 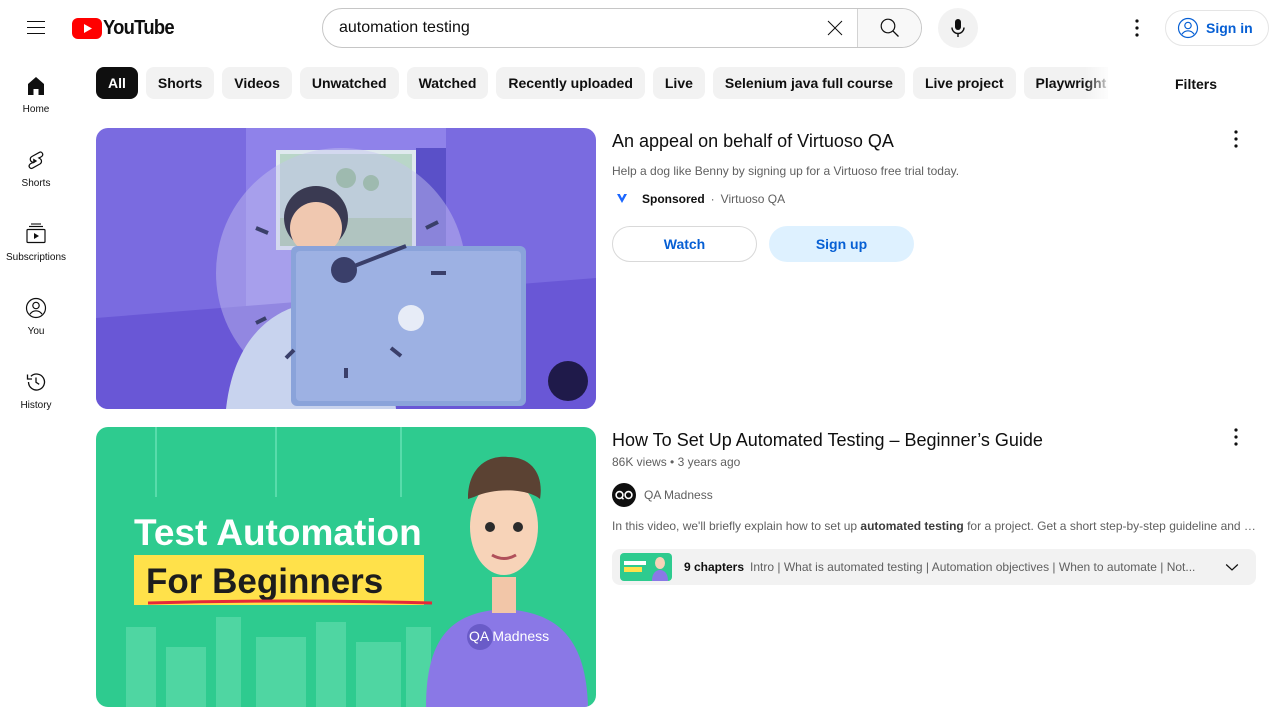 What do you see at coordinates (678, 83) in the screenshot?
I see `chip-live: Live` at bounding box center [678, 83].